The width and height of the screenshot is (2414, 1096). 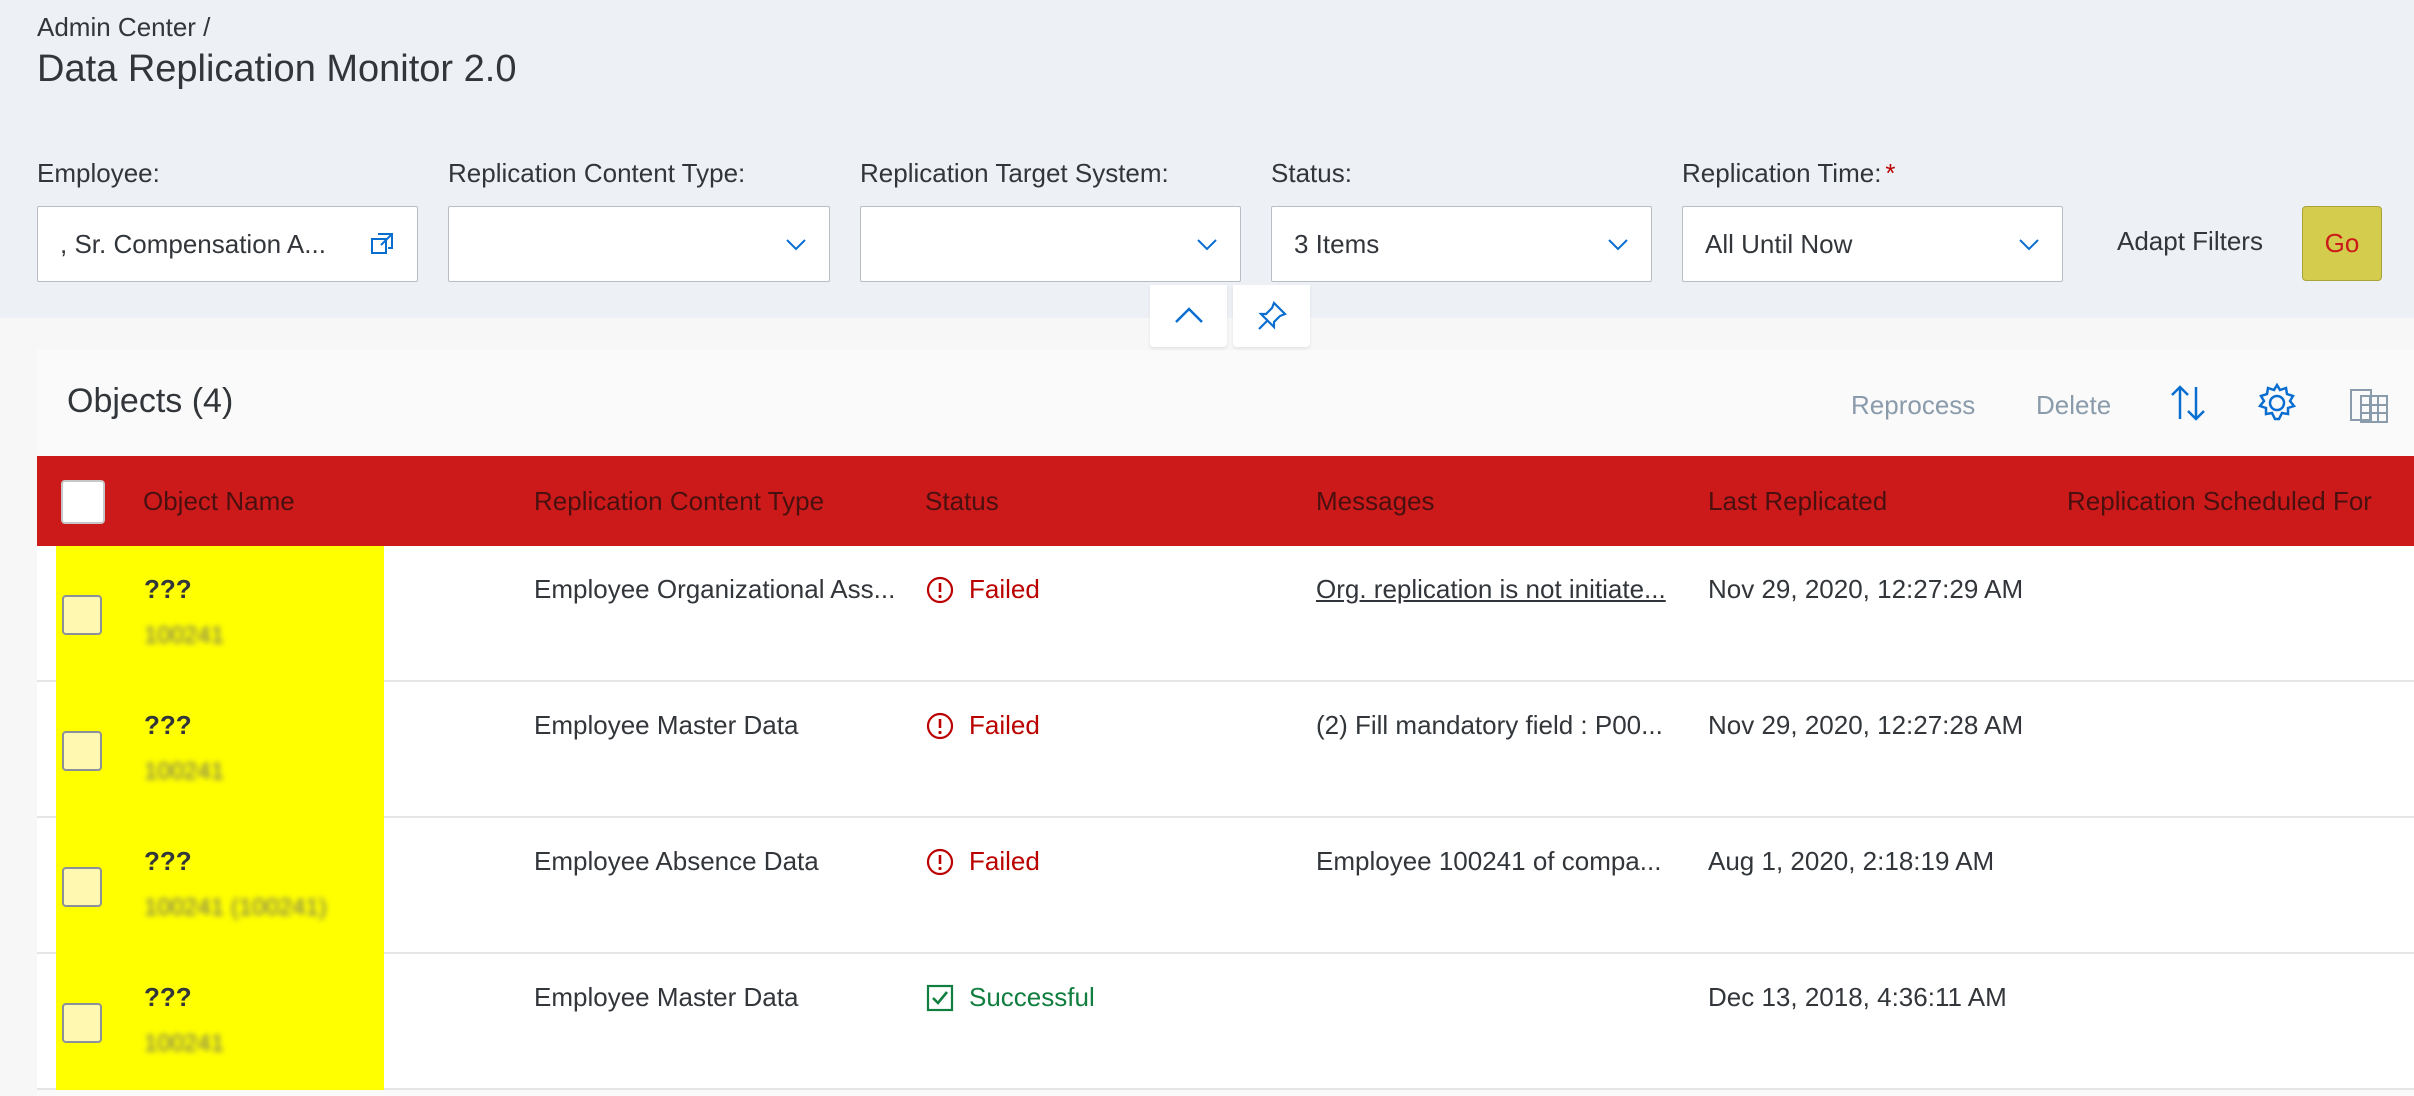 I want to click on target-system-filter: Replication Target System:, so click(x=1050, y=220).